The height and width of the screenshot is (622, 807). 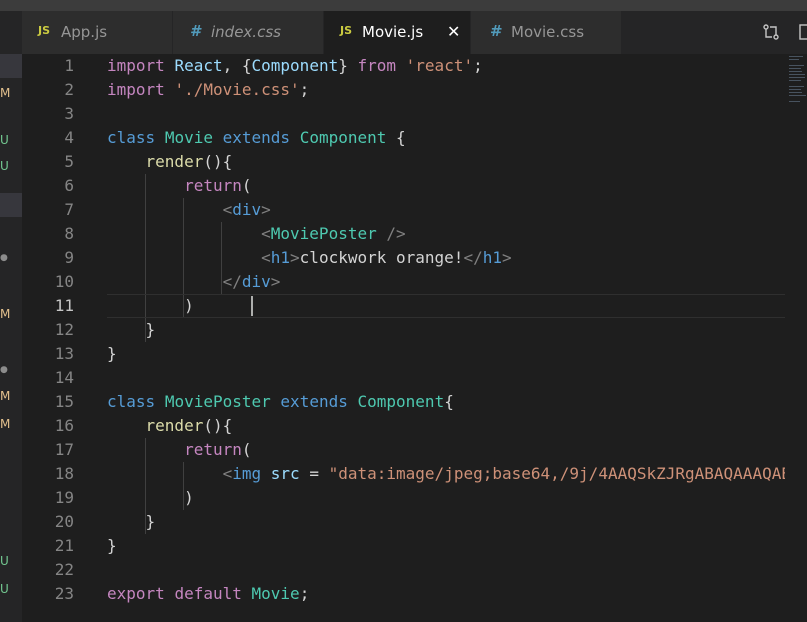 I want to click on git-status-badge: ●, so click(x=4, y=370).